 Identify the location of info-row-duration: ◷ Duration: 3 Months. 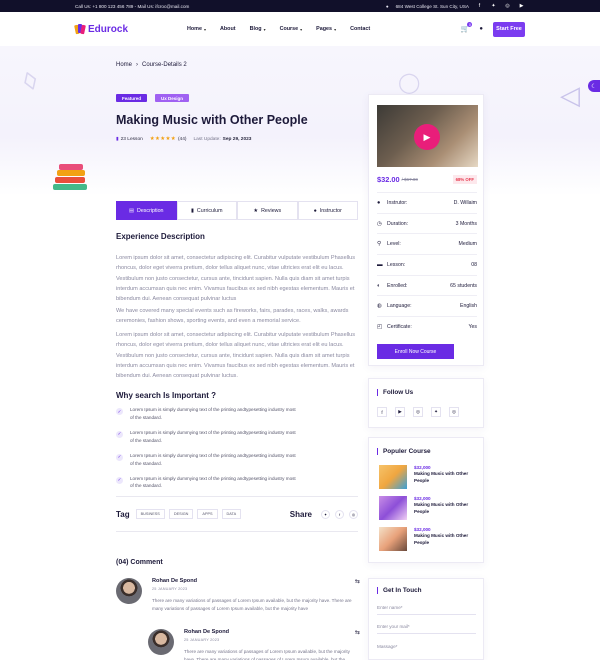
(427, 223).